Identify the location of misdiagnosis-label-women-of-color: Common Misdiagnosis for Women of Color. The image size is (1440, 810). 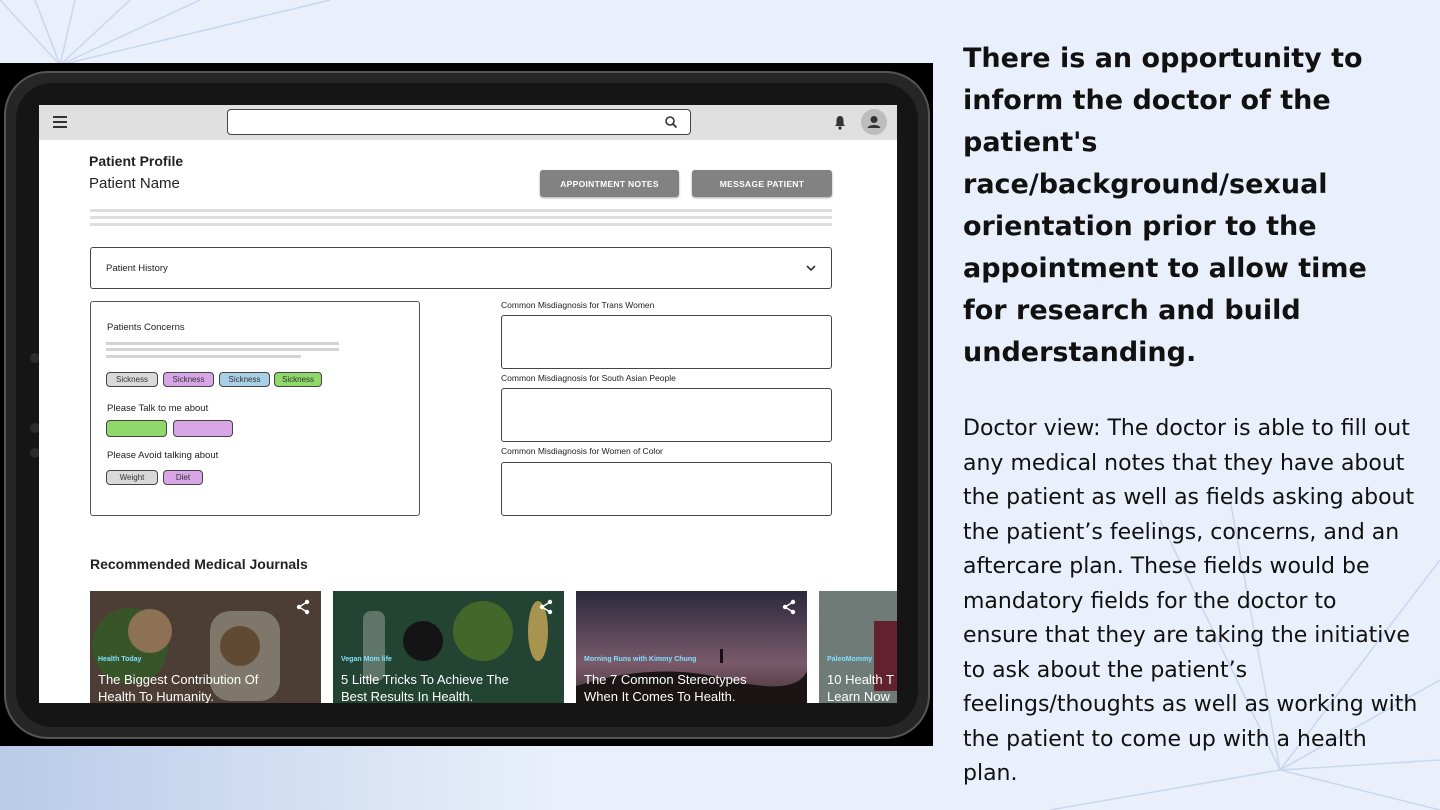
(582, 451).